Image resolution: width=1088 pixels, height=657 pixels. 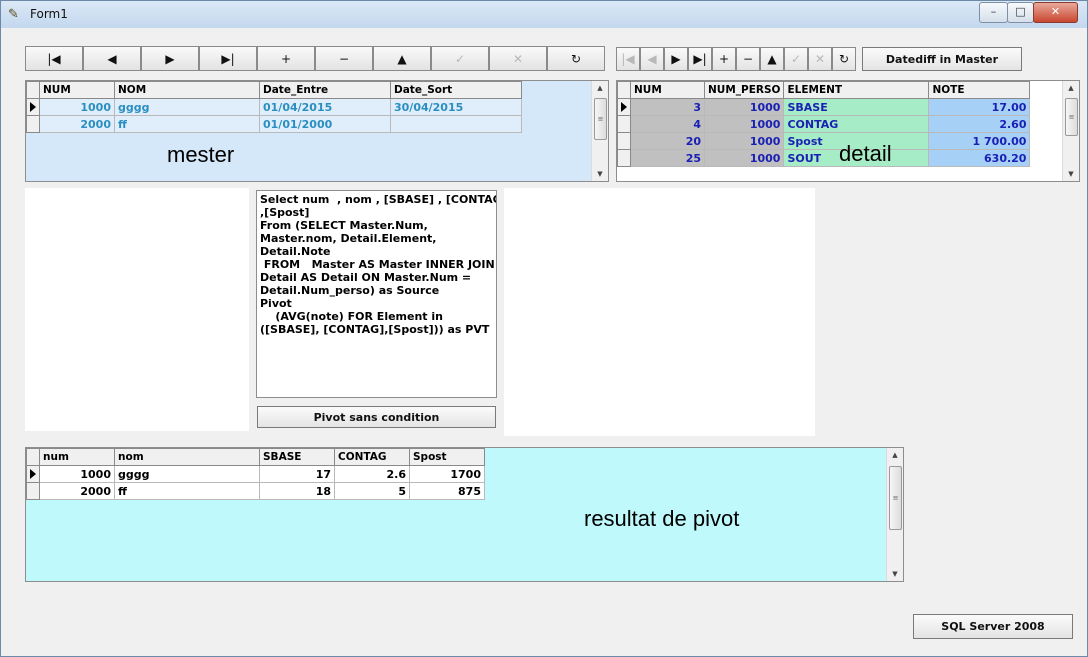 I want to click on table-row: 25 1000 SOUT 630.20, so click(x=824, y=158).